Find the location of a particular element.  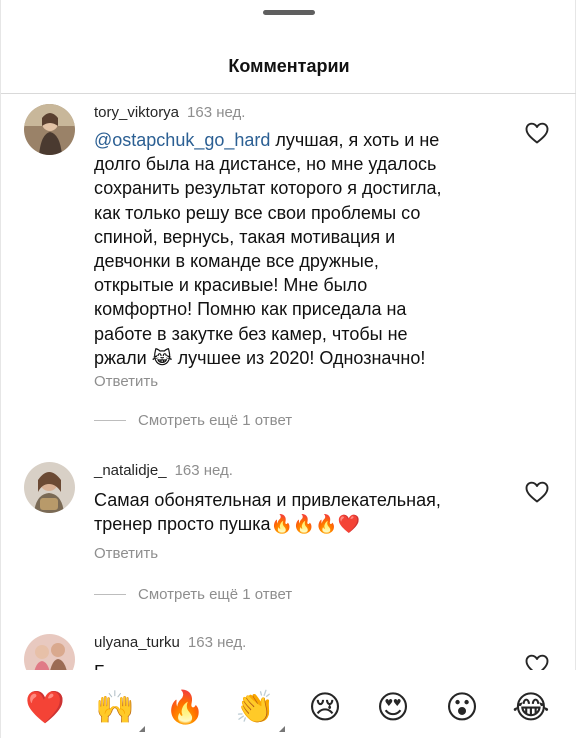

username: _natalidje_ is located at coordinates (130, 470).